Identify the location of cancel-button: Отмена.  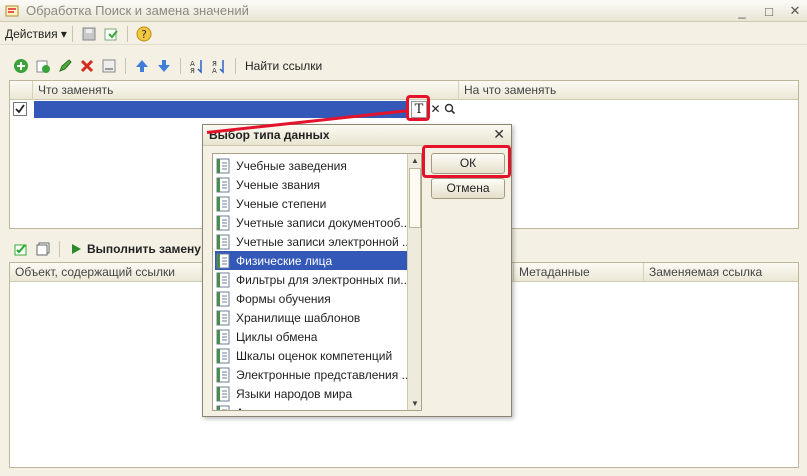
(468, 188).